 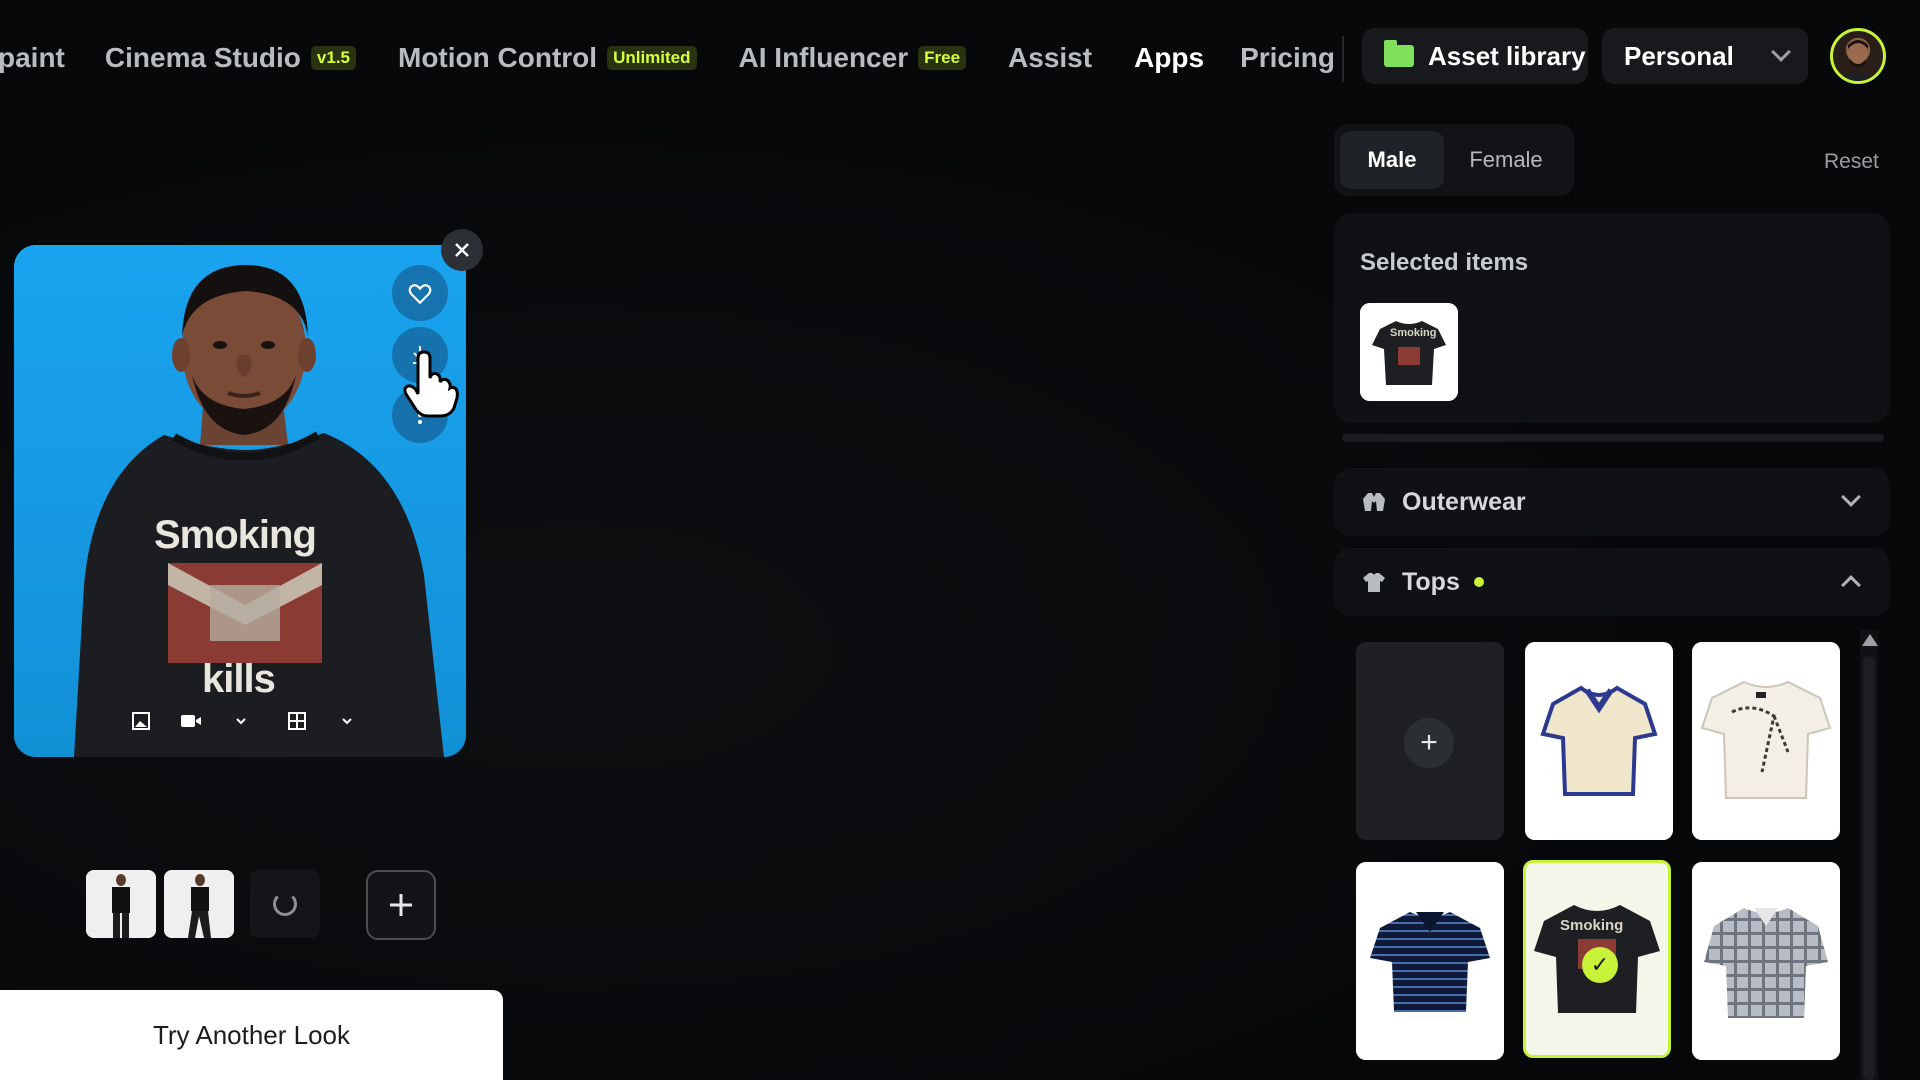 I want to click on close-preview-button, so click(x=462, y=250).